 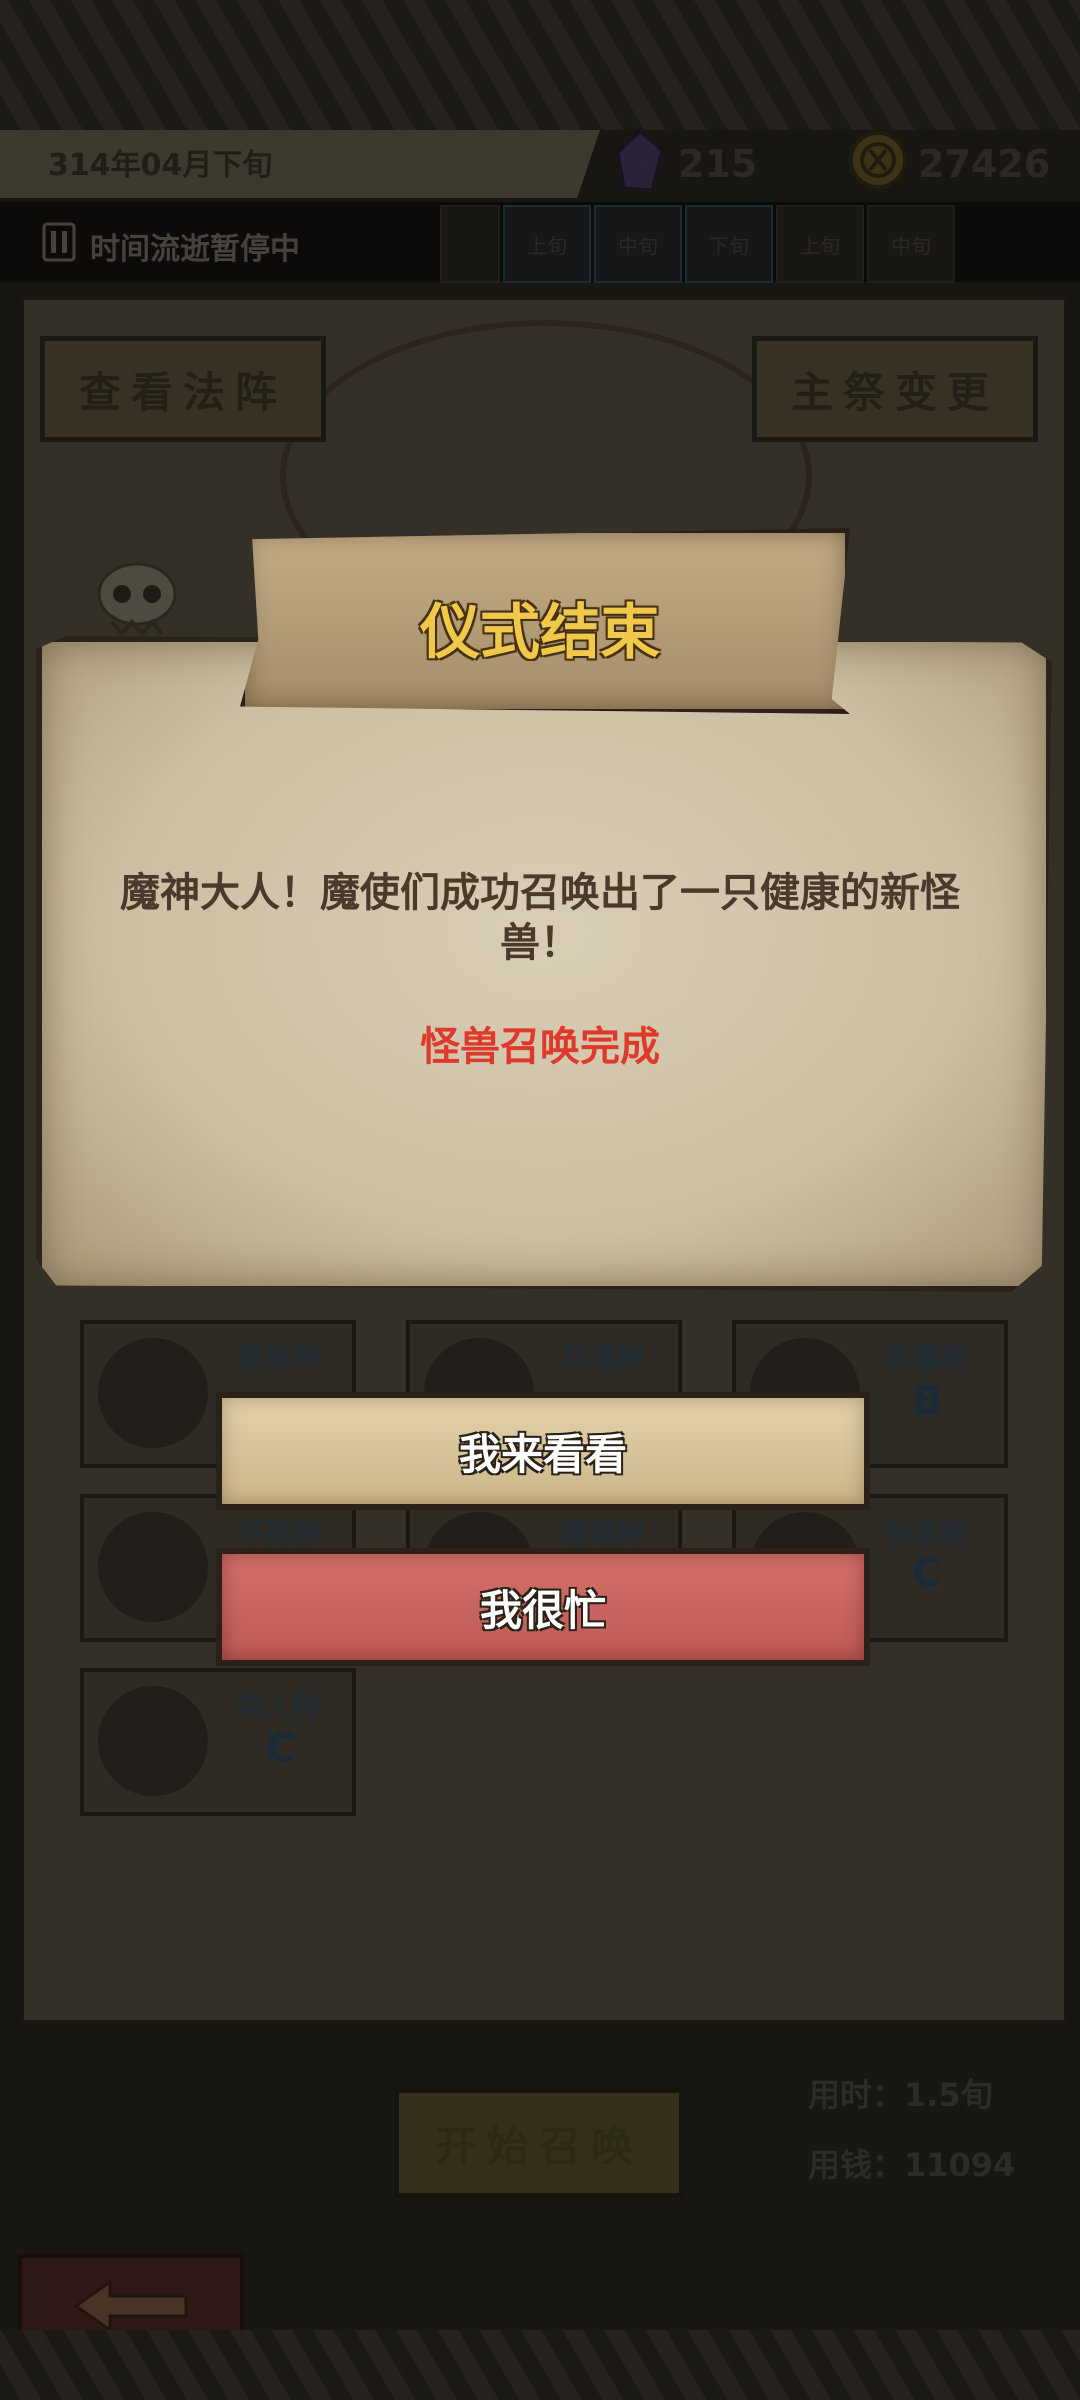 What do you see at coordinates (137, 600) in the screenshot?
I see `skull-icon` at bounding box center [137, 600].